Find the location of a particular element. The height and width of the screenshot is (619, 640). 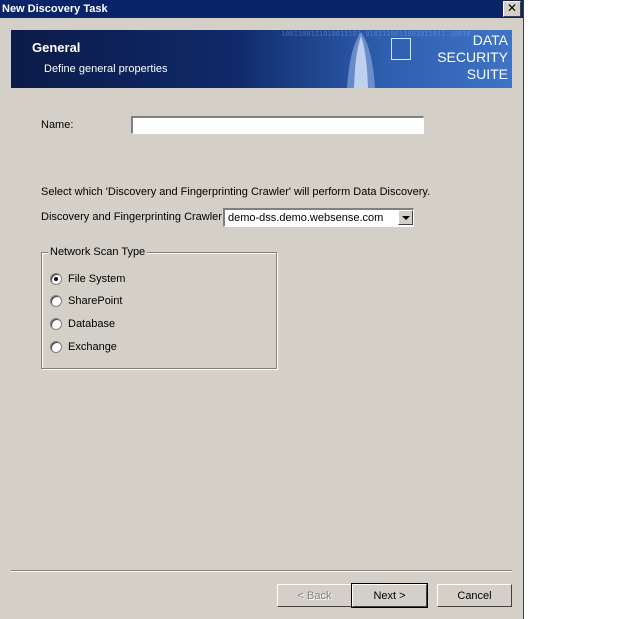

page-subtitle: Define general properties is located at coordinates (106, 69).